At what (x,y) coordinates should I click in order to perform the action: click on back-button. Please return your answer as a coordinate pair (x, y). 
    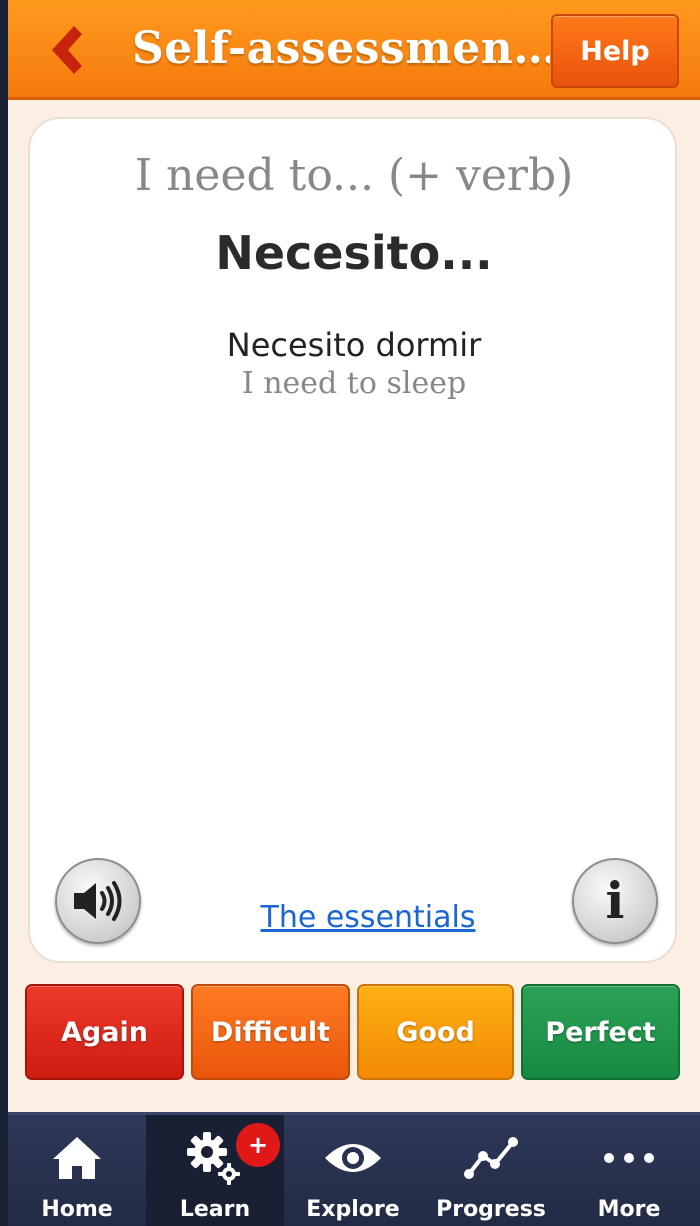
    Looking at the image, I should click on (64, 50).